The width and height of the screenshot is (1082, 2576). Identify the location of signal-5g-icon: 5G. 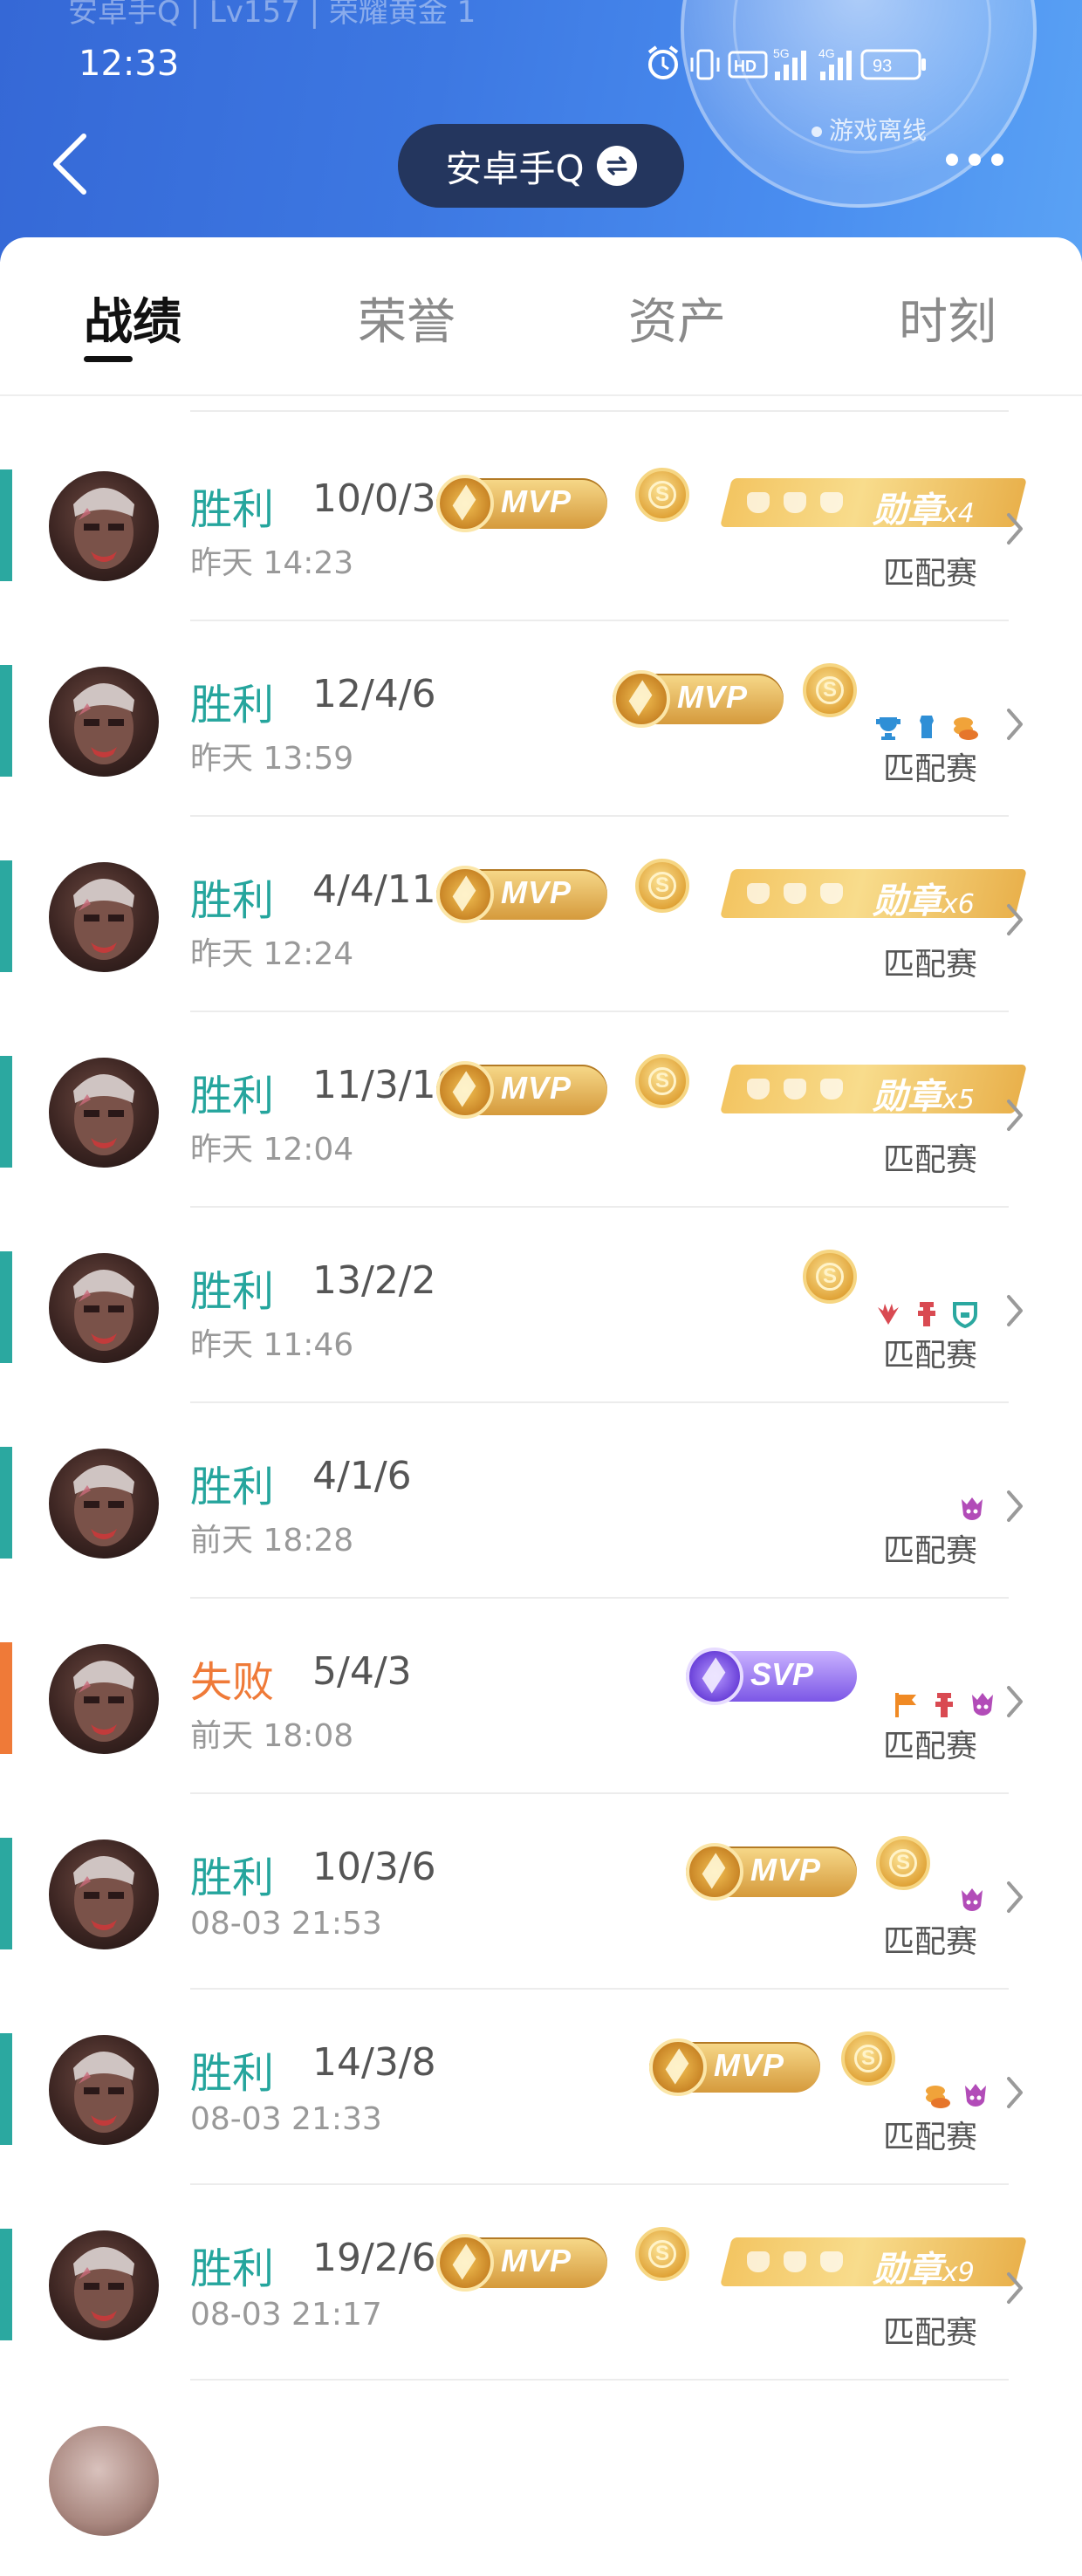
(789, 63).